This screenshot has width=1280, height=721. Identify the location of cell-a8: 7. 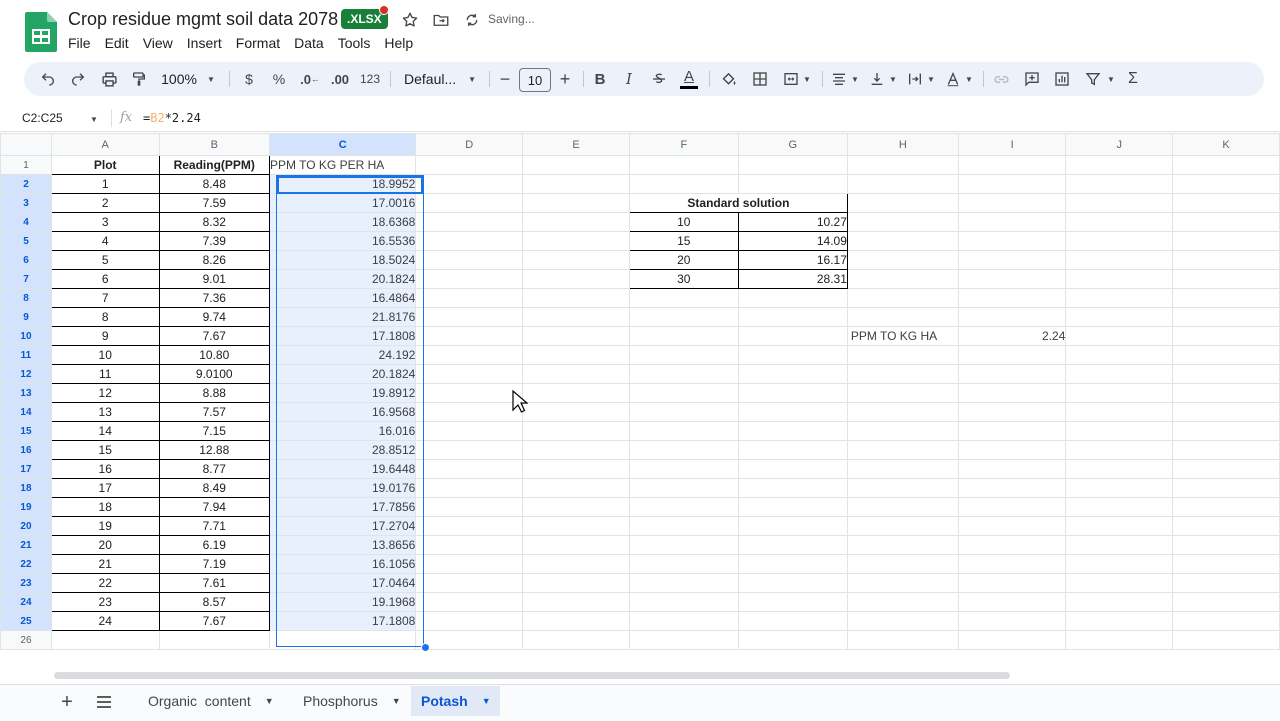
(105, 298).